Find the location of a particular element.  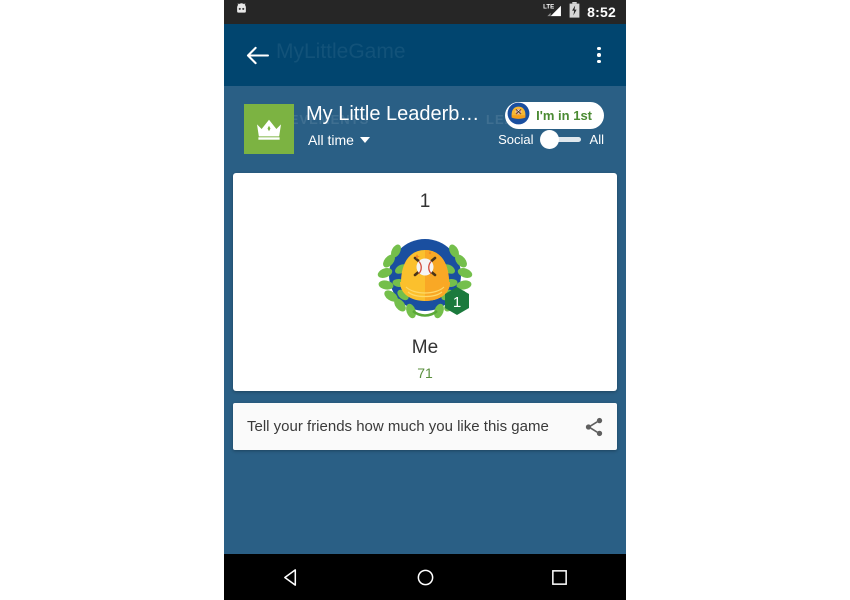

nav-recents-button is located at coordinates (559, 577).